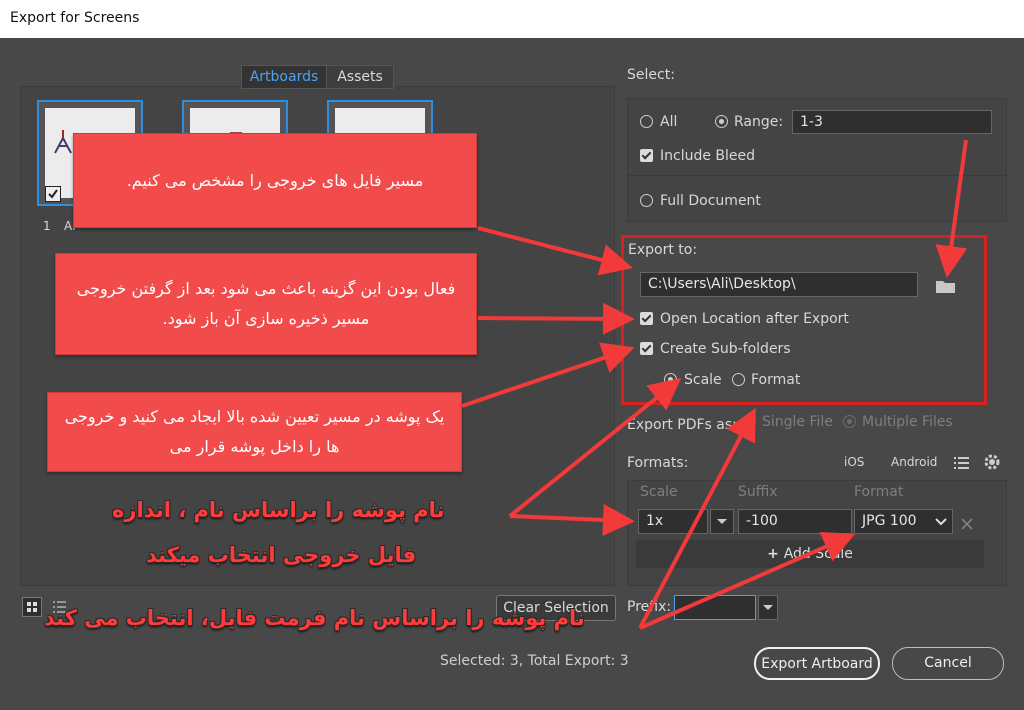 The image size is (1024, 710). What do you see at coordinates (669, 122) in the screenshot?
I see `all-label: All` at bounding box center [669, 122].